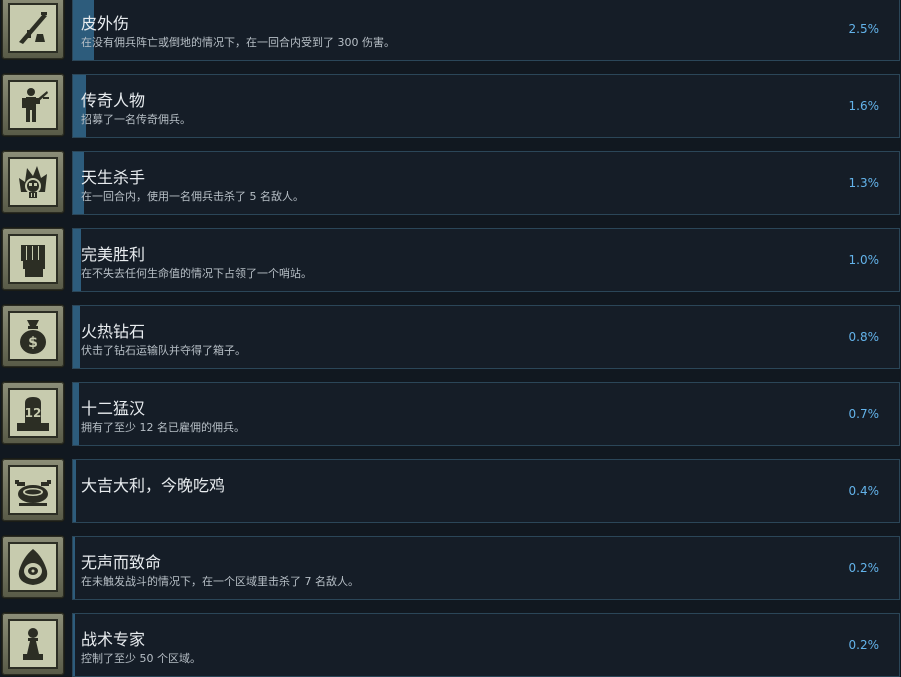 The height and width of the screenshot is (677, 901). I want to click on achievement-title: 传奇人物, so click(113, 100).